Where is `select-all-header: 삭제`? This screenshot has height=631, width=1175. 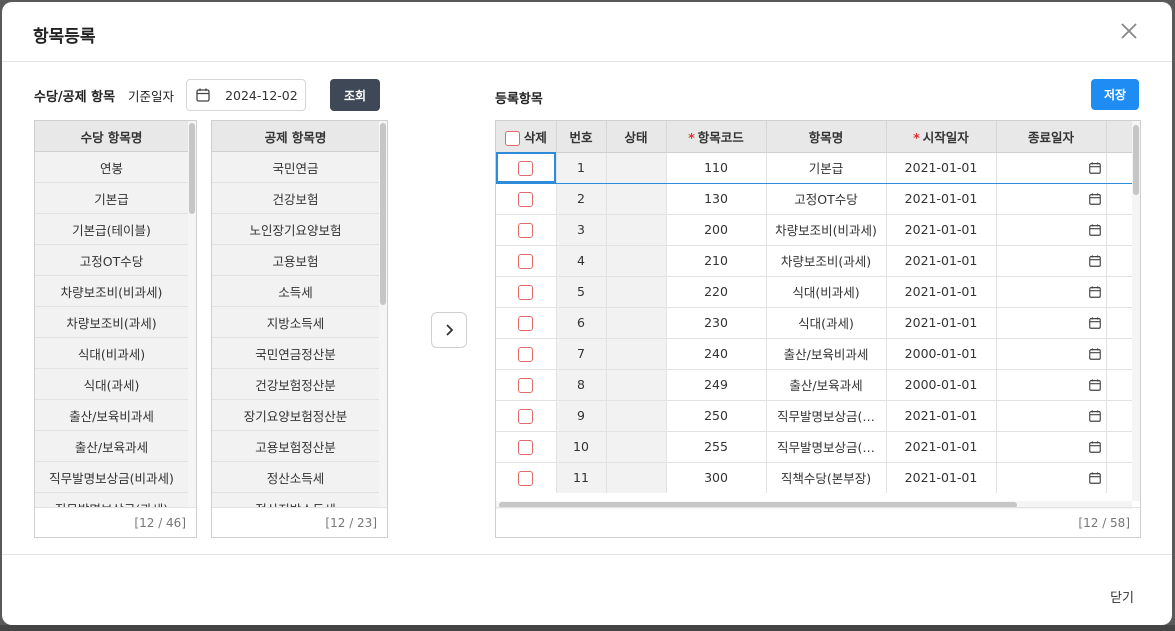 select-all-header: 삭제 is located at coordinates (526, 137).